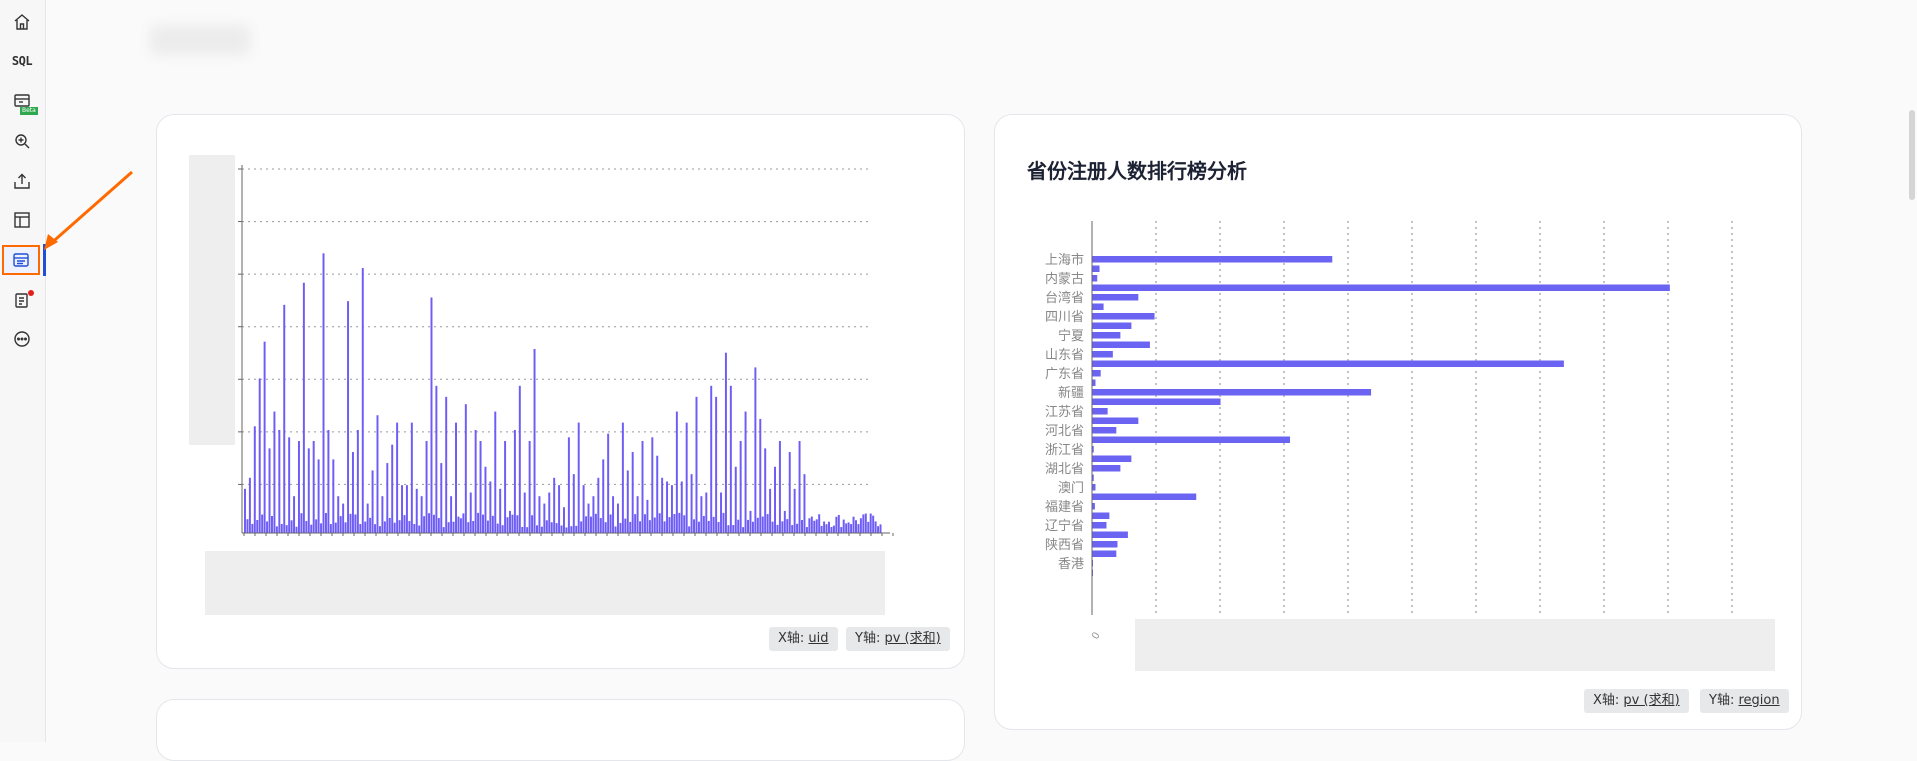 This screenshot has width=1917, height=761. What do you see at coordinates (22, 181) in the screenshot?
I see `upload-icon` at bounding box center [22, 181].